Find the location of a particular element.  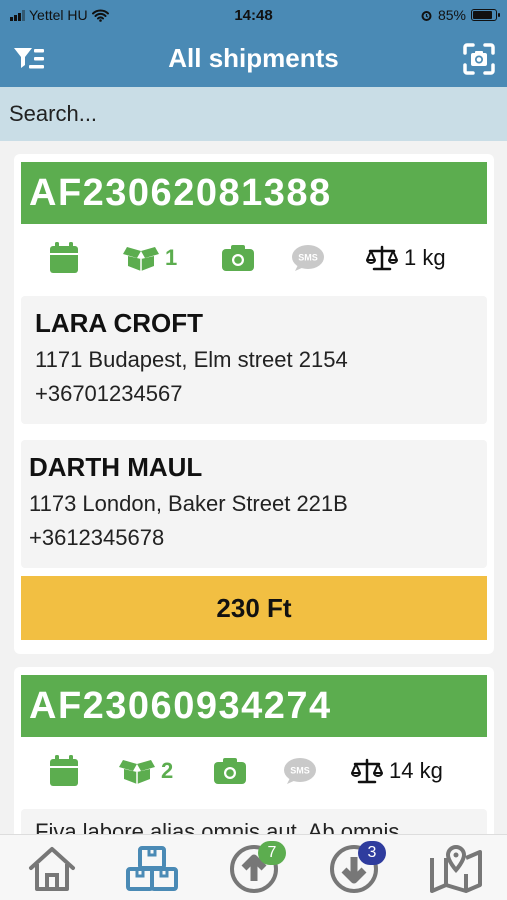

status-time: 14:48 is located at coordinates (253, 15).